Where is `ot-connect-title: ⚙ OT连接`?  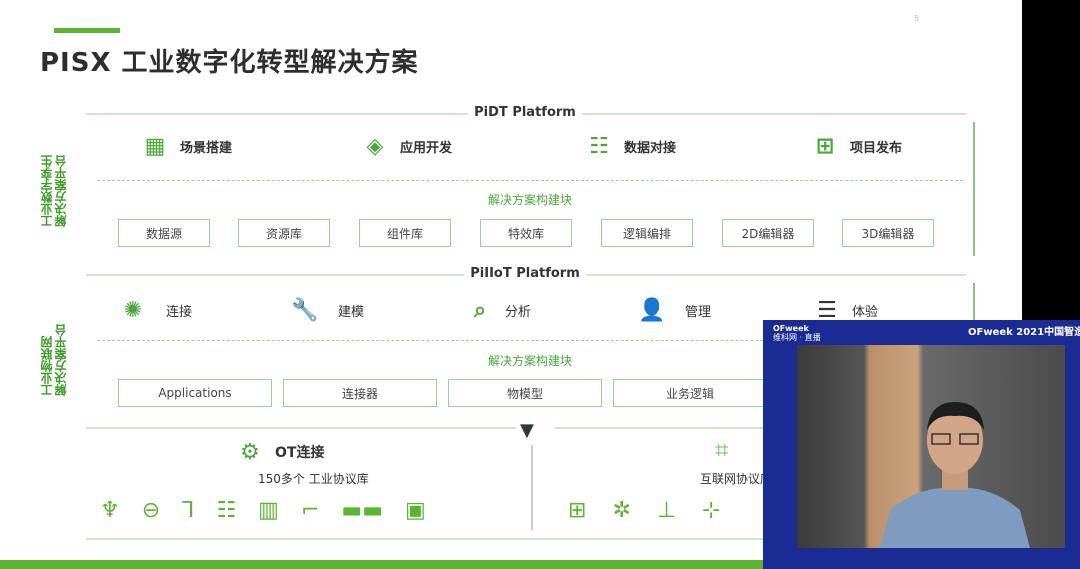
ot-connect-title: ⚙ OT连接 is located at coordinates (279, 452).